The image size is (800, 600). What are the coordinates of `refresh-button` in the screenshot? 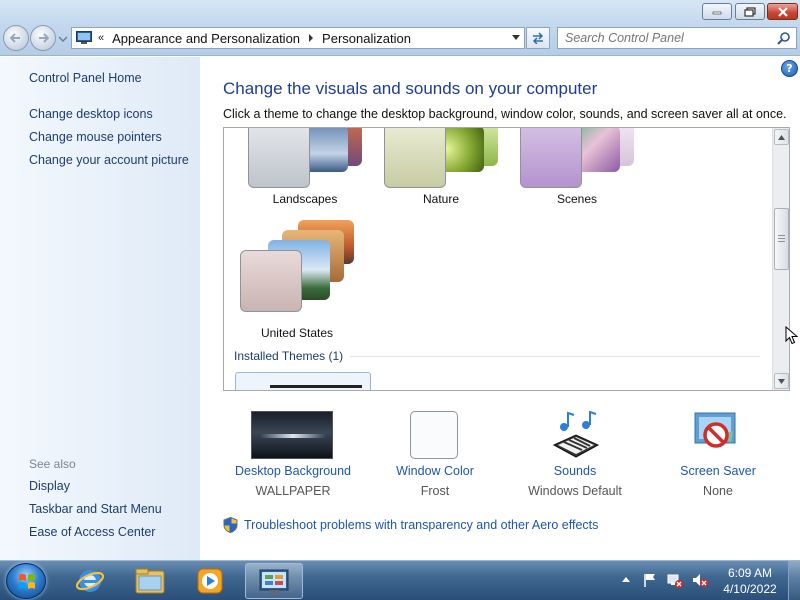 It's located at (538, 38).